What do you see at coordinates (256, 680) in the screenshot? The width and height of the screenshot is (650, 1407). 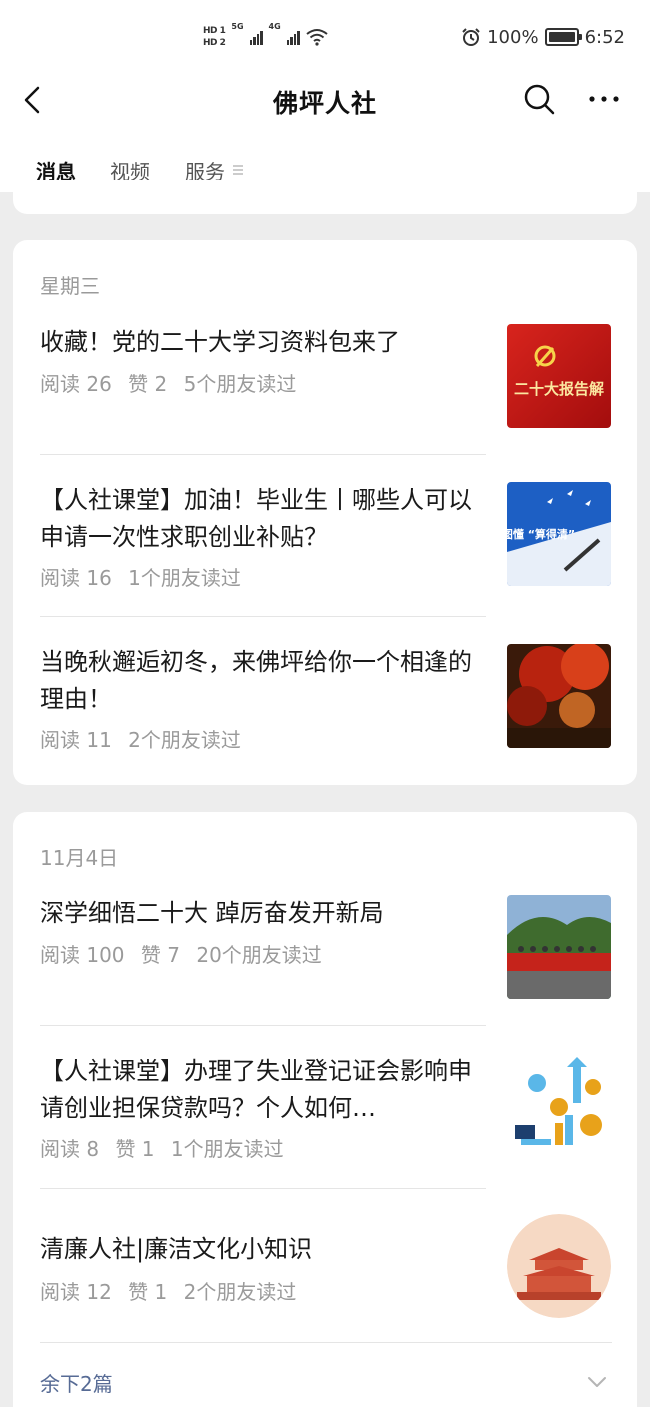 I see `article-title: 当晚秋邂逅初冬，来佛坪给你一个相逢的理由！` at bounding box center [256, 680].